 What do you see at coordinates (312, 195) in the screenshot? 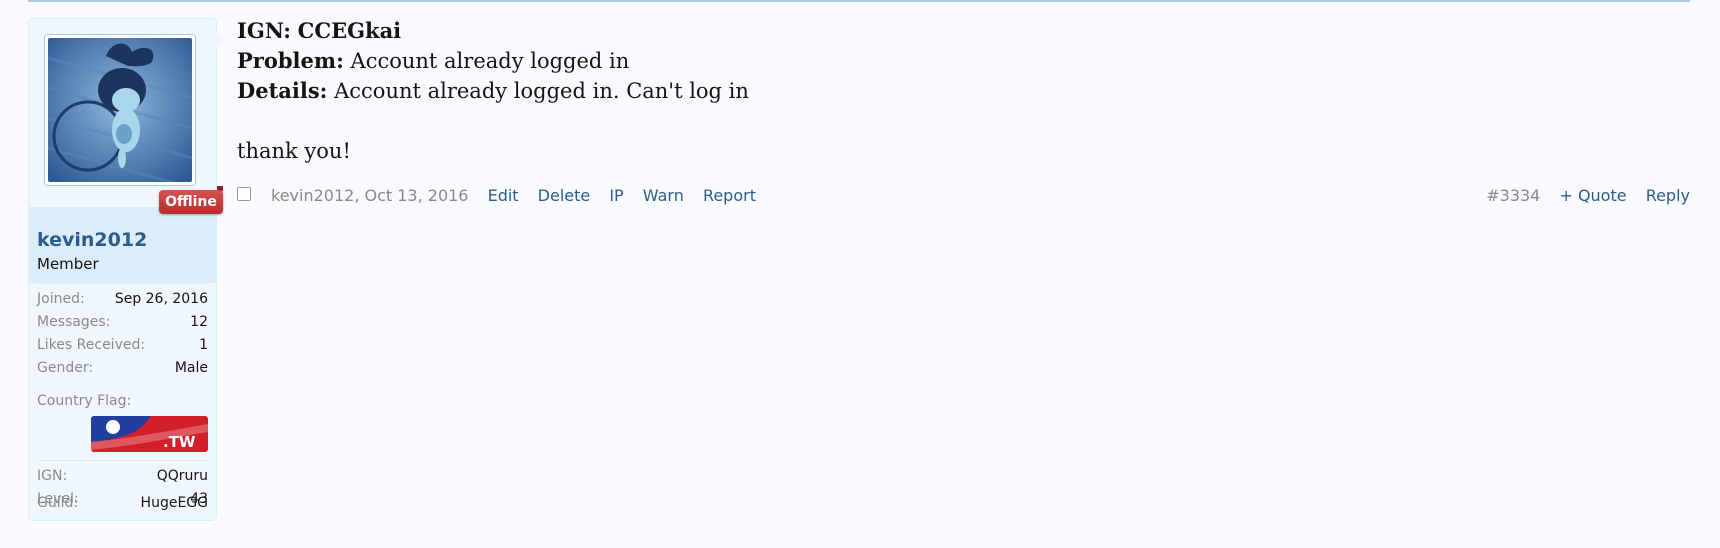
I see `author-name: kevin2012` at bounding box center [312, 195].